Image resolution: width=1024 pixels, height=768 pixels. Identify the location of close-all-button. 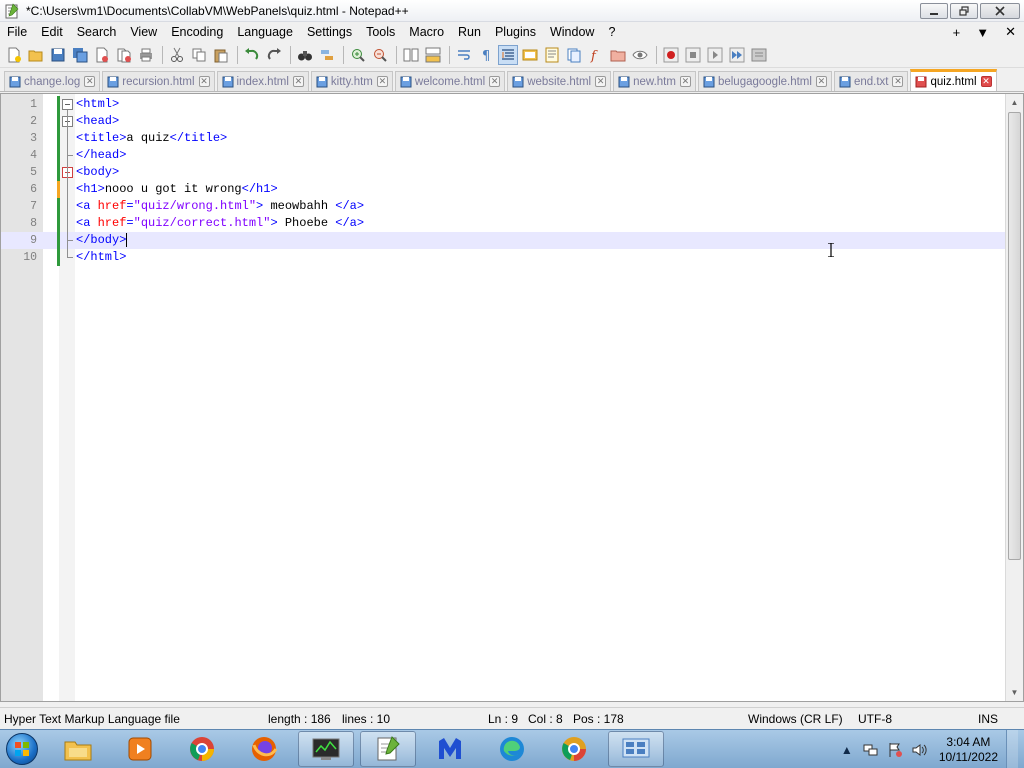
(124, 55).